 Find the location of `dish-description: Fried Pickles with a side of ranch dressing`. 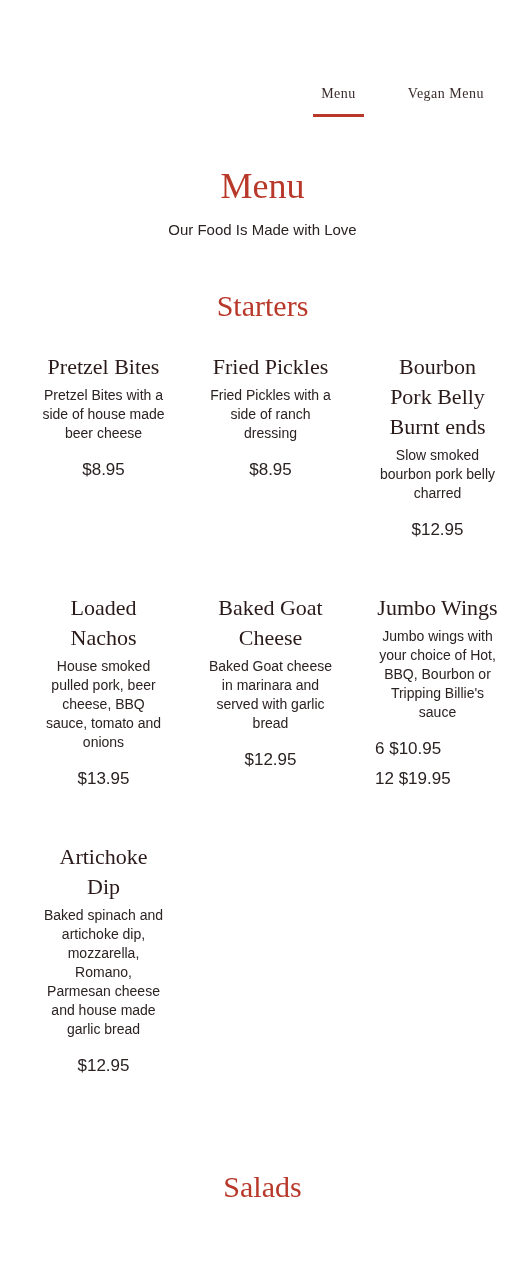

dish-description: Fried Pickles with a side of ranch dressing is located at coordinates (270, 414).